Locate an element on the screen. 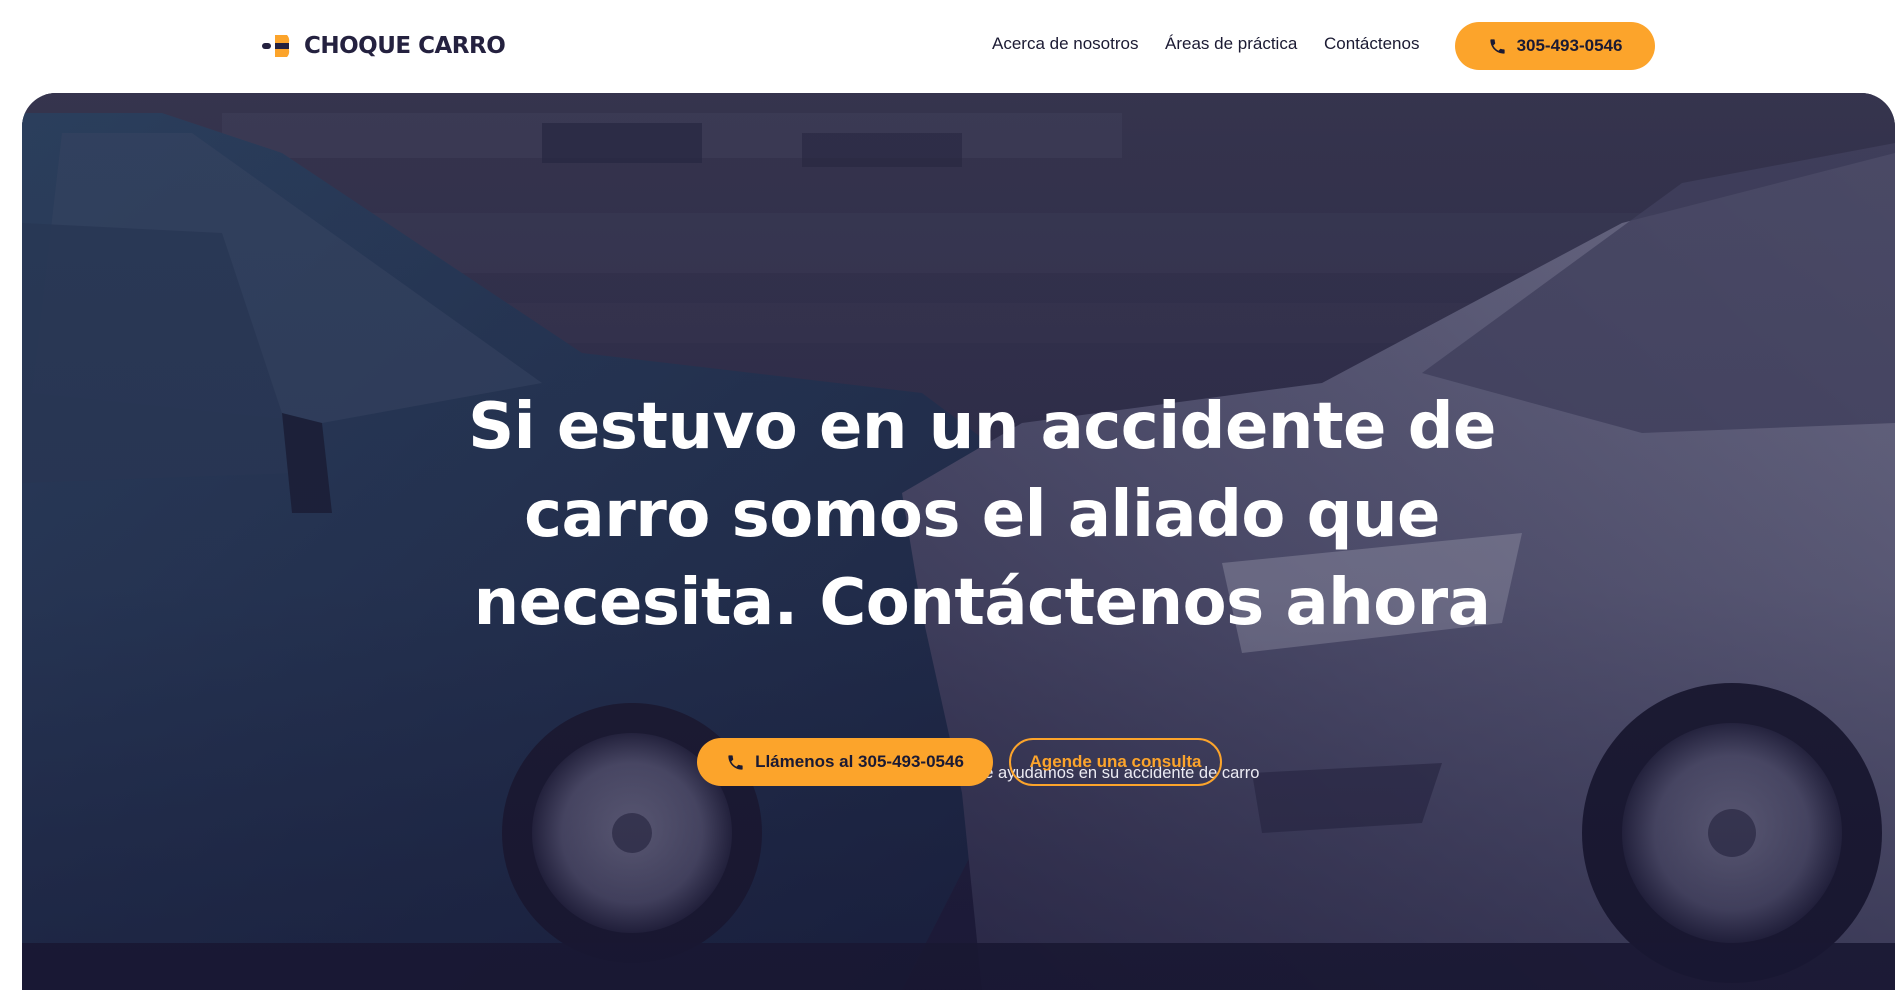 The height and width of the screenshot is (990, 1895). header-phone-button: 305-493-0546 is located at coordinates (1555, 46).